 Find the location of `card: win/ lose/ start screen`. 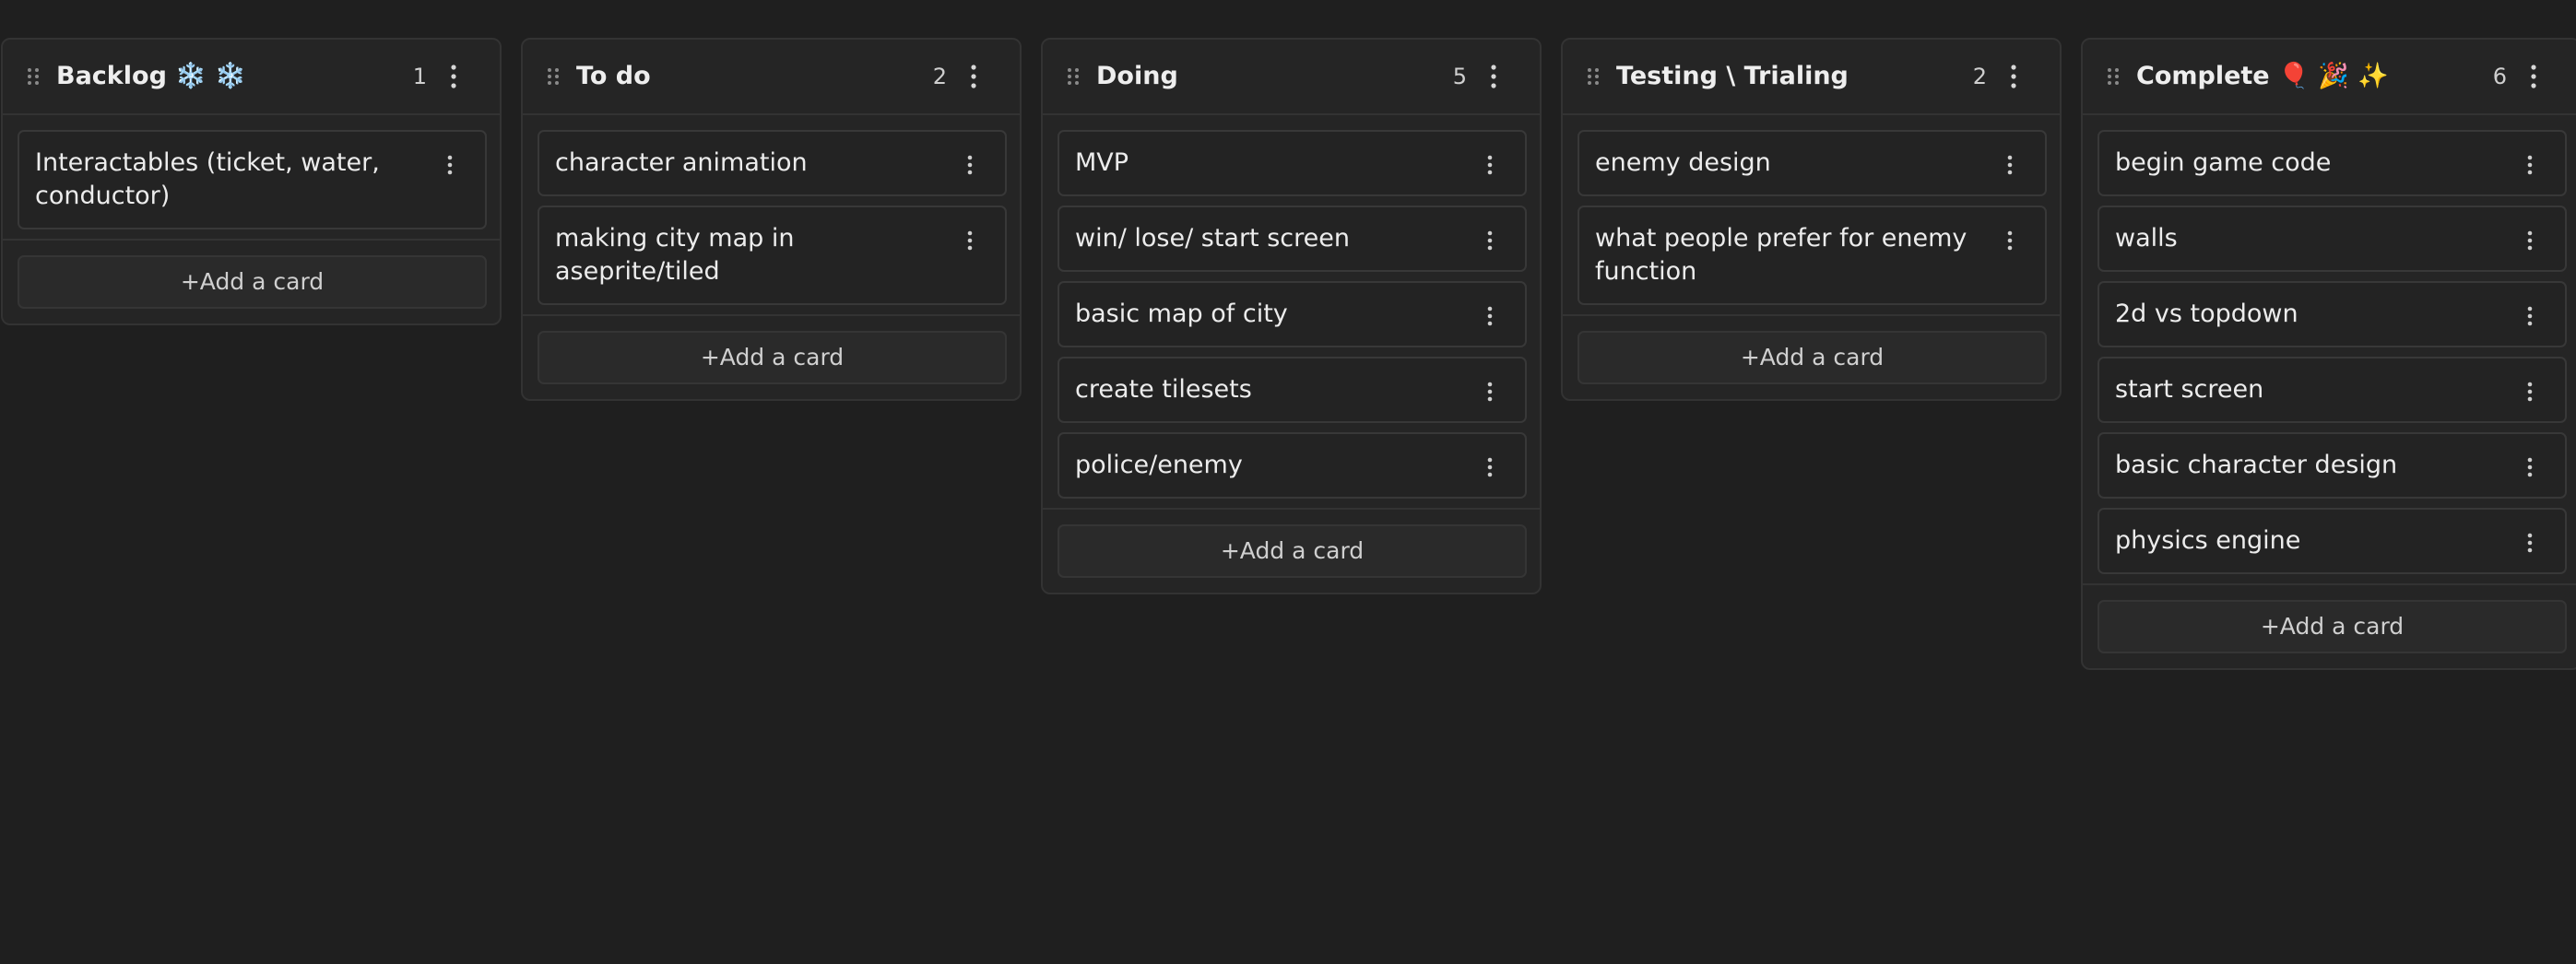

card: win/ lose/ start screen is located at coordinates (1292, 239).